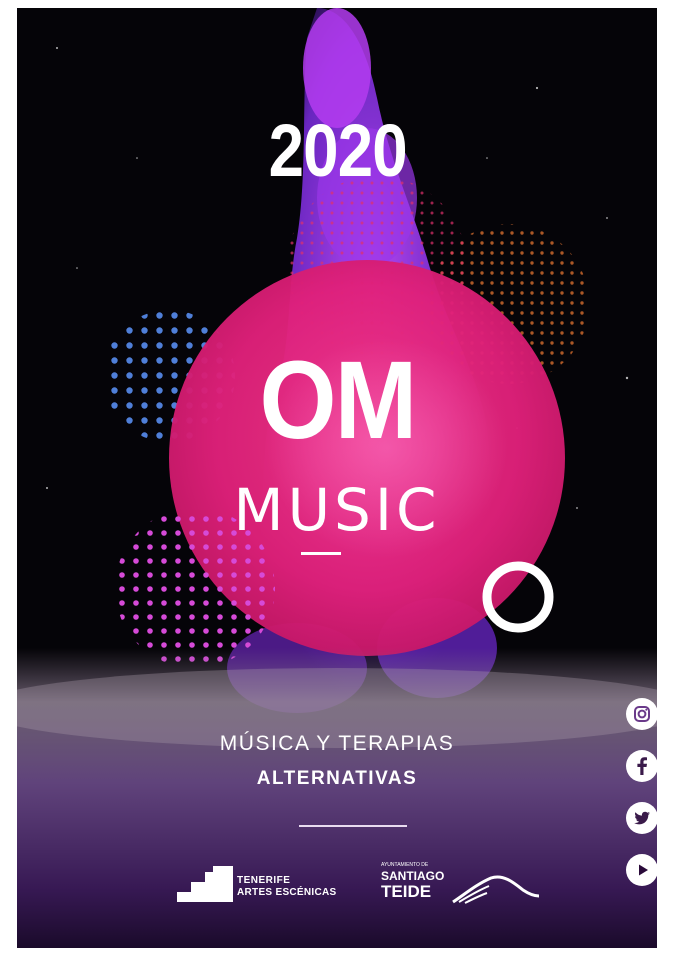  I want to click on tagline-line2: ALTERNATIVAS, so click(337, 778).